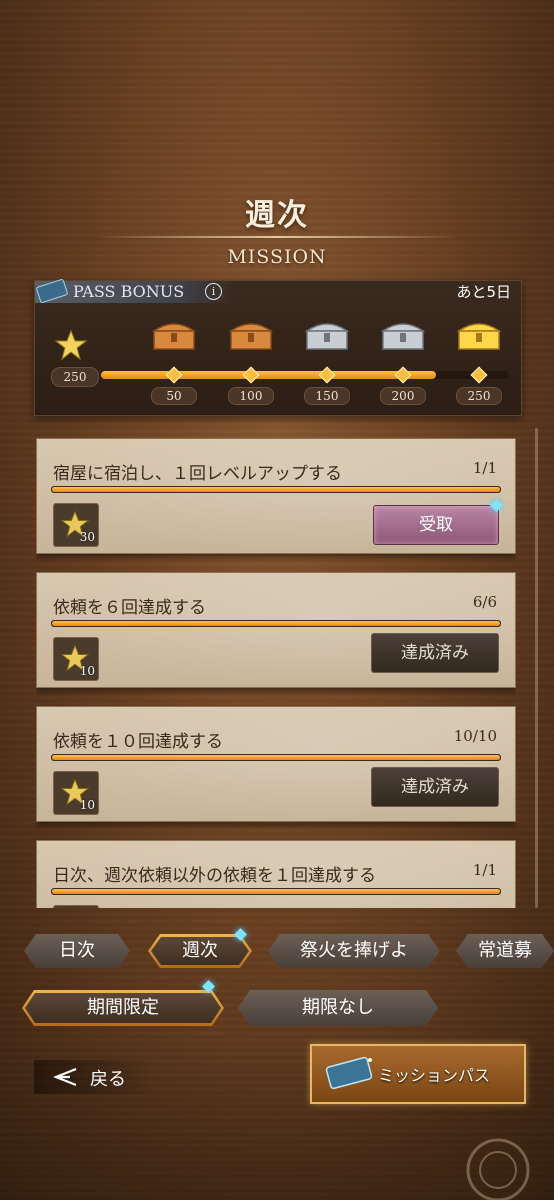  I want to click on mission-title: 依頼を６回達成する, so click(129, 608).